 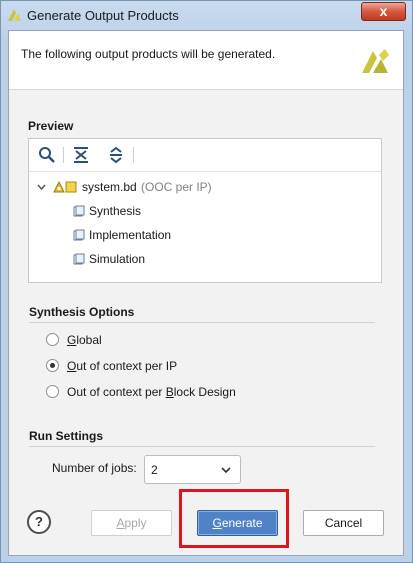 I want to click on run-settings-label: Run Settings, so click(x=66, y=436).